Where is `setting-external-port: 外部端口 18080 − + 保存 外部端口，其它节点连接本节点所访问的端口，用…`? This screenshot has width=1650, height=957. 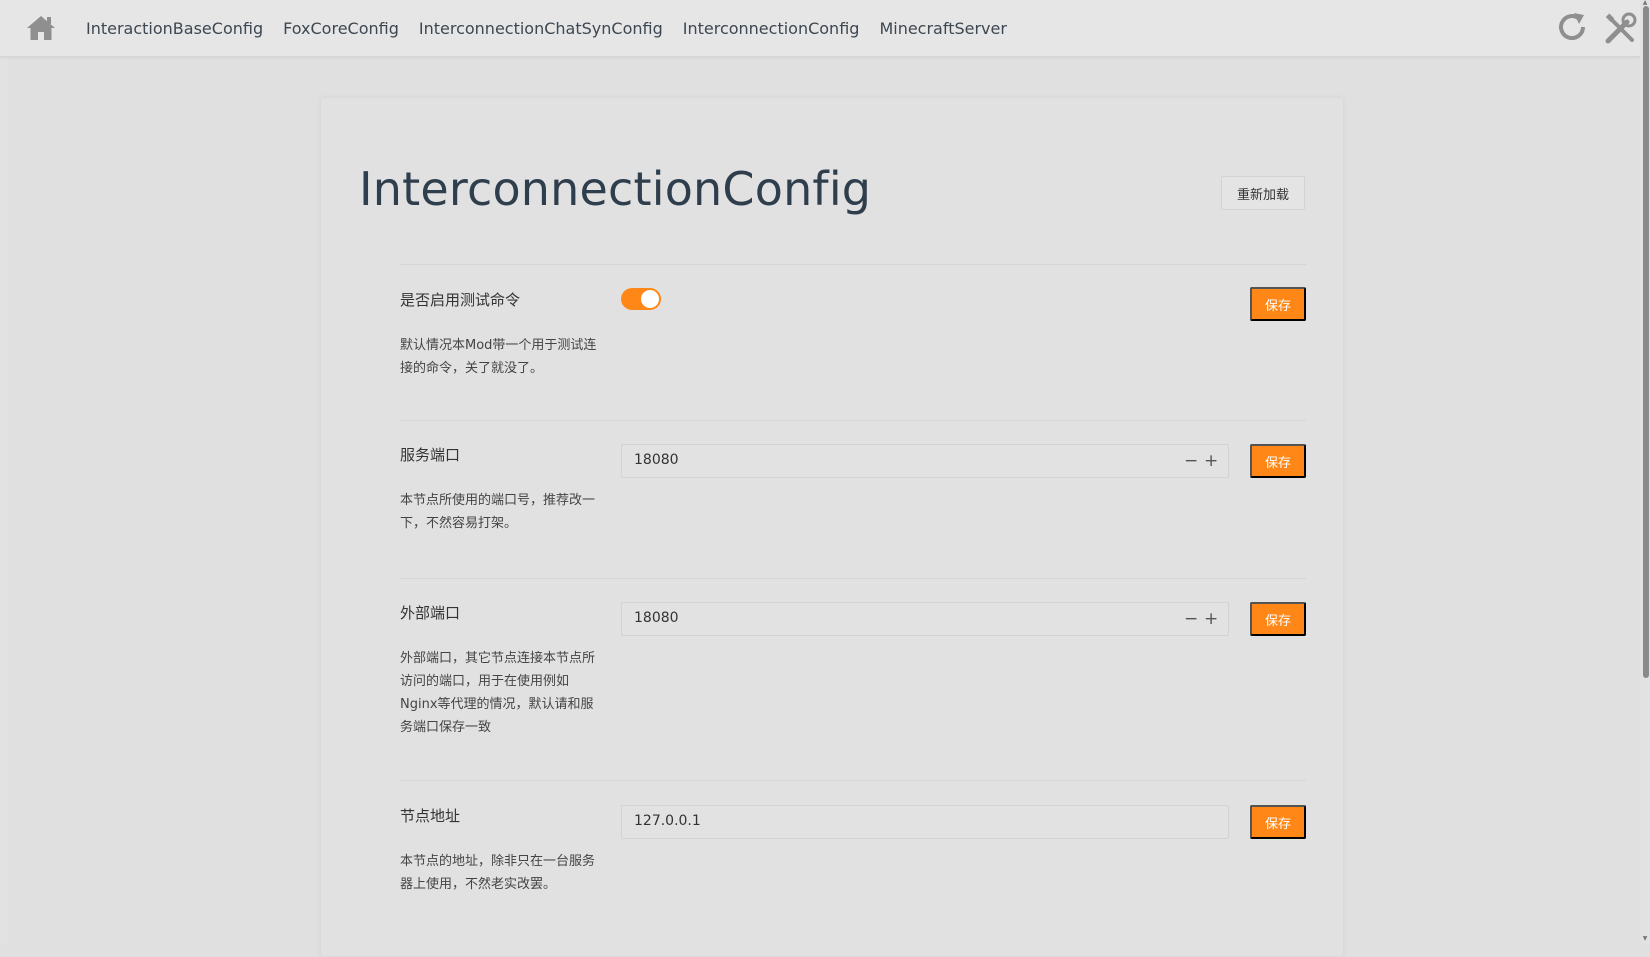 setting-external-port: 外部端口 18080 − + 保存 外部端口，其它节点连接本节点所访问的端口，用… is located at coordinates (853, 679).